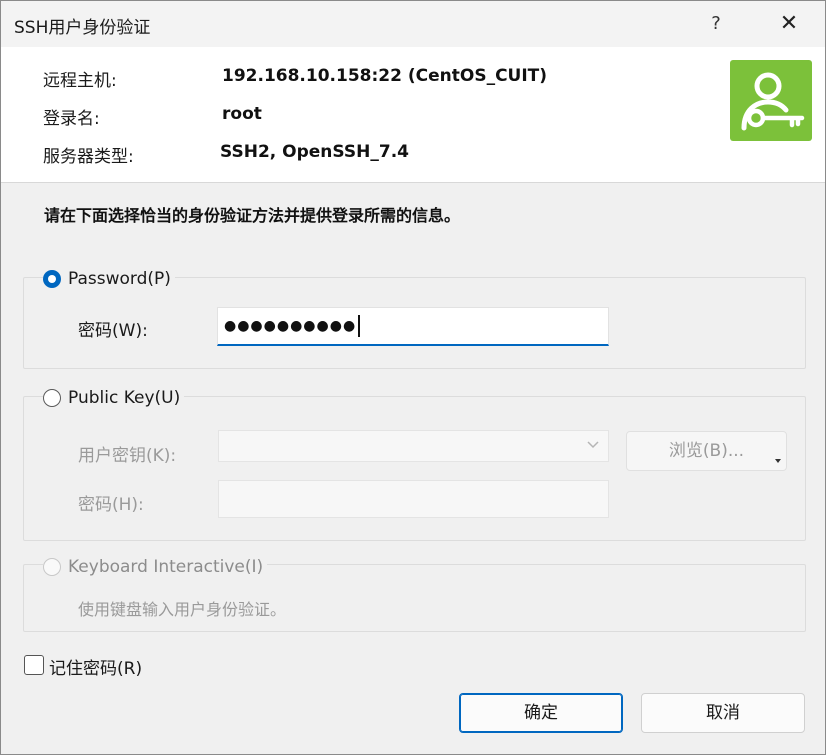 The height and width of the screenshot is (755, 826). What do you see at coordinates (119, 279) in the screenshot?
I see `password-radio-label: Password(P)` at bounding box center [119, 279].